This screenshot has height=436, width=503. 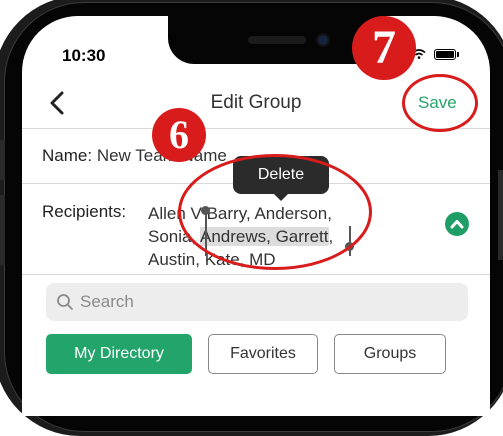 I want to click on tab-groups: Groups, so click(x=390, y=354).